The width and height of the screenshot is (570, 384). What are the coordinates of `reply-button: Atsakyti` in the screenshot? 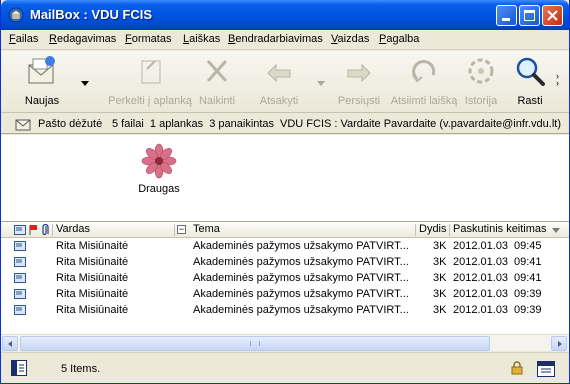 It's located at (279, 81).